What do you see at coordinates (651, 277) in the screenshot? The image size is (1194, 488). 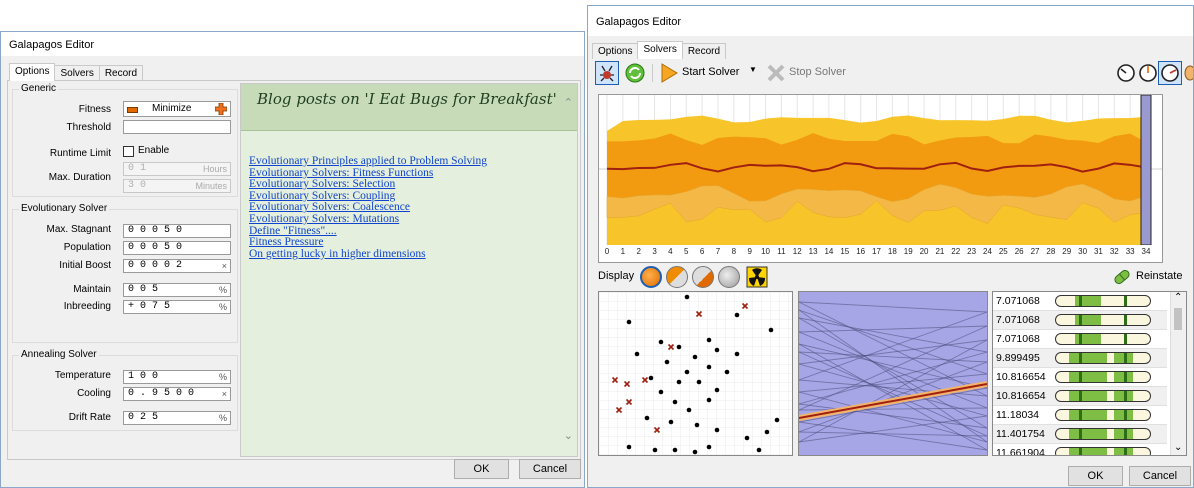 I see `display-fill-button` at bounding box center [651, 277].